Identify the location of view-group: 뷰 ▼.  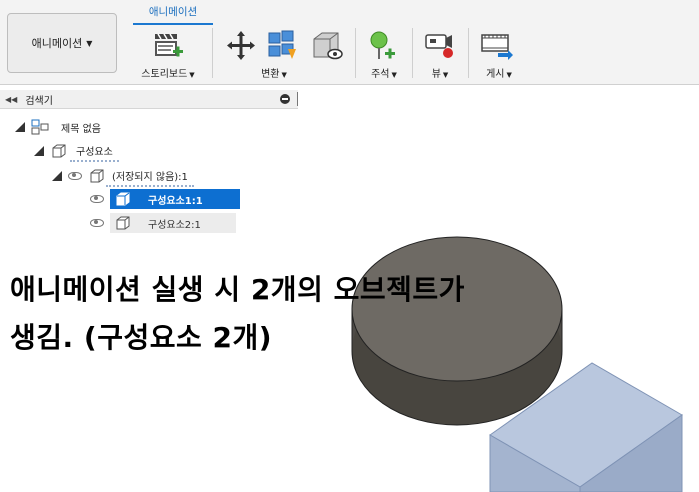
(440, 54).